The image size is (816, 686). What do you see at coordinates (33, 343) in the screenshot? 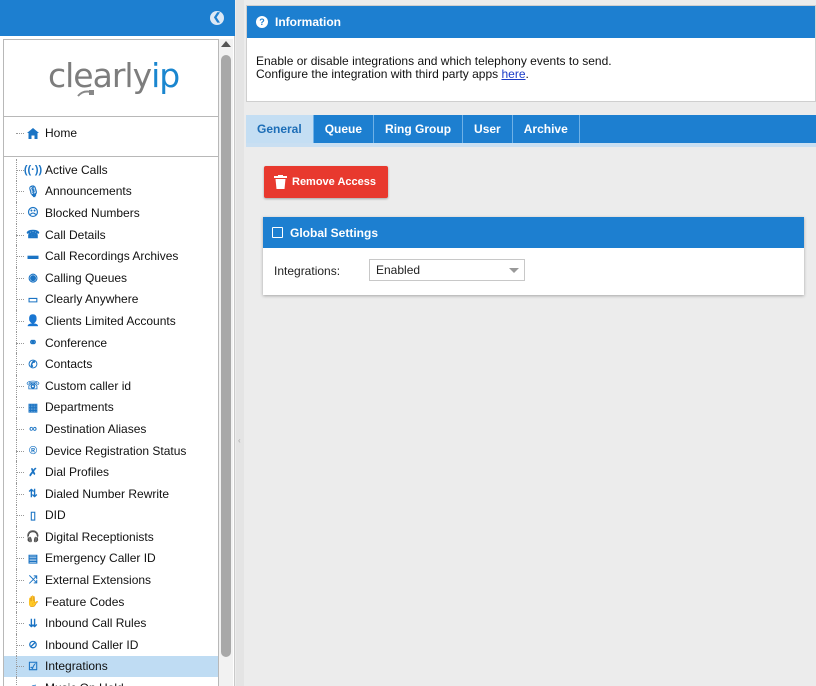
I see `handshake-icon: ⚭` at bounding box center [33, 343].